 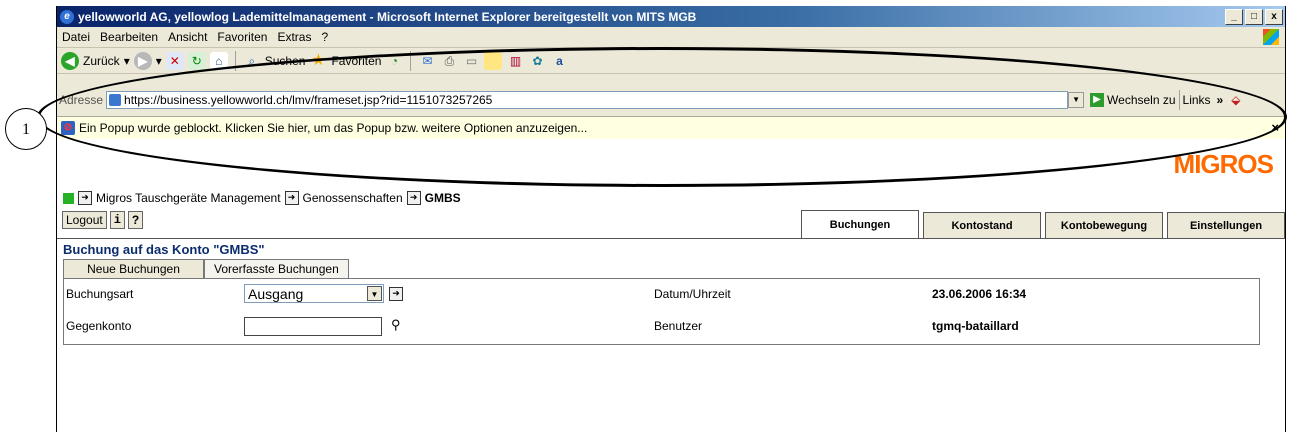 What do you see at coordinates (187, 37) in the screenshot?
I see `menu-ansicht: Ansicht` at bounding box center [187, 37].